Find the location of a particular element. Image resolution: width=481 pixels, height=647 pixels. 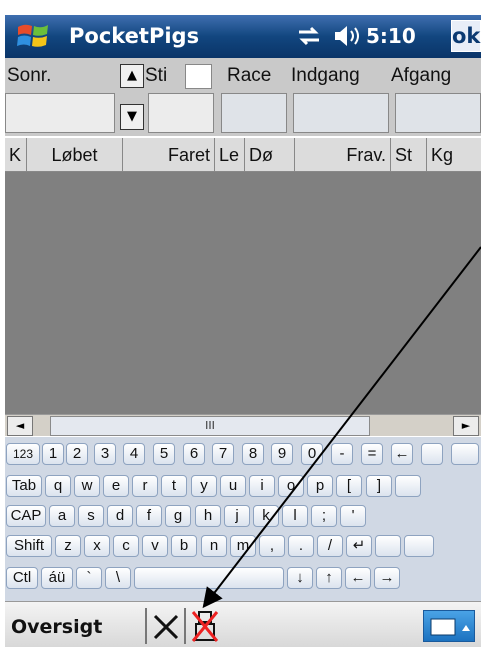

key-tab: Tab is located at coordinates (24, 486).